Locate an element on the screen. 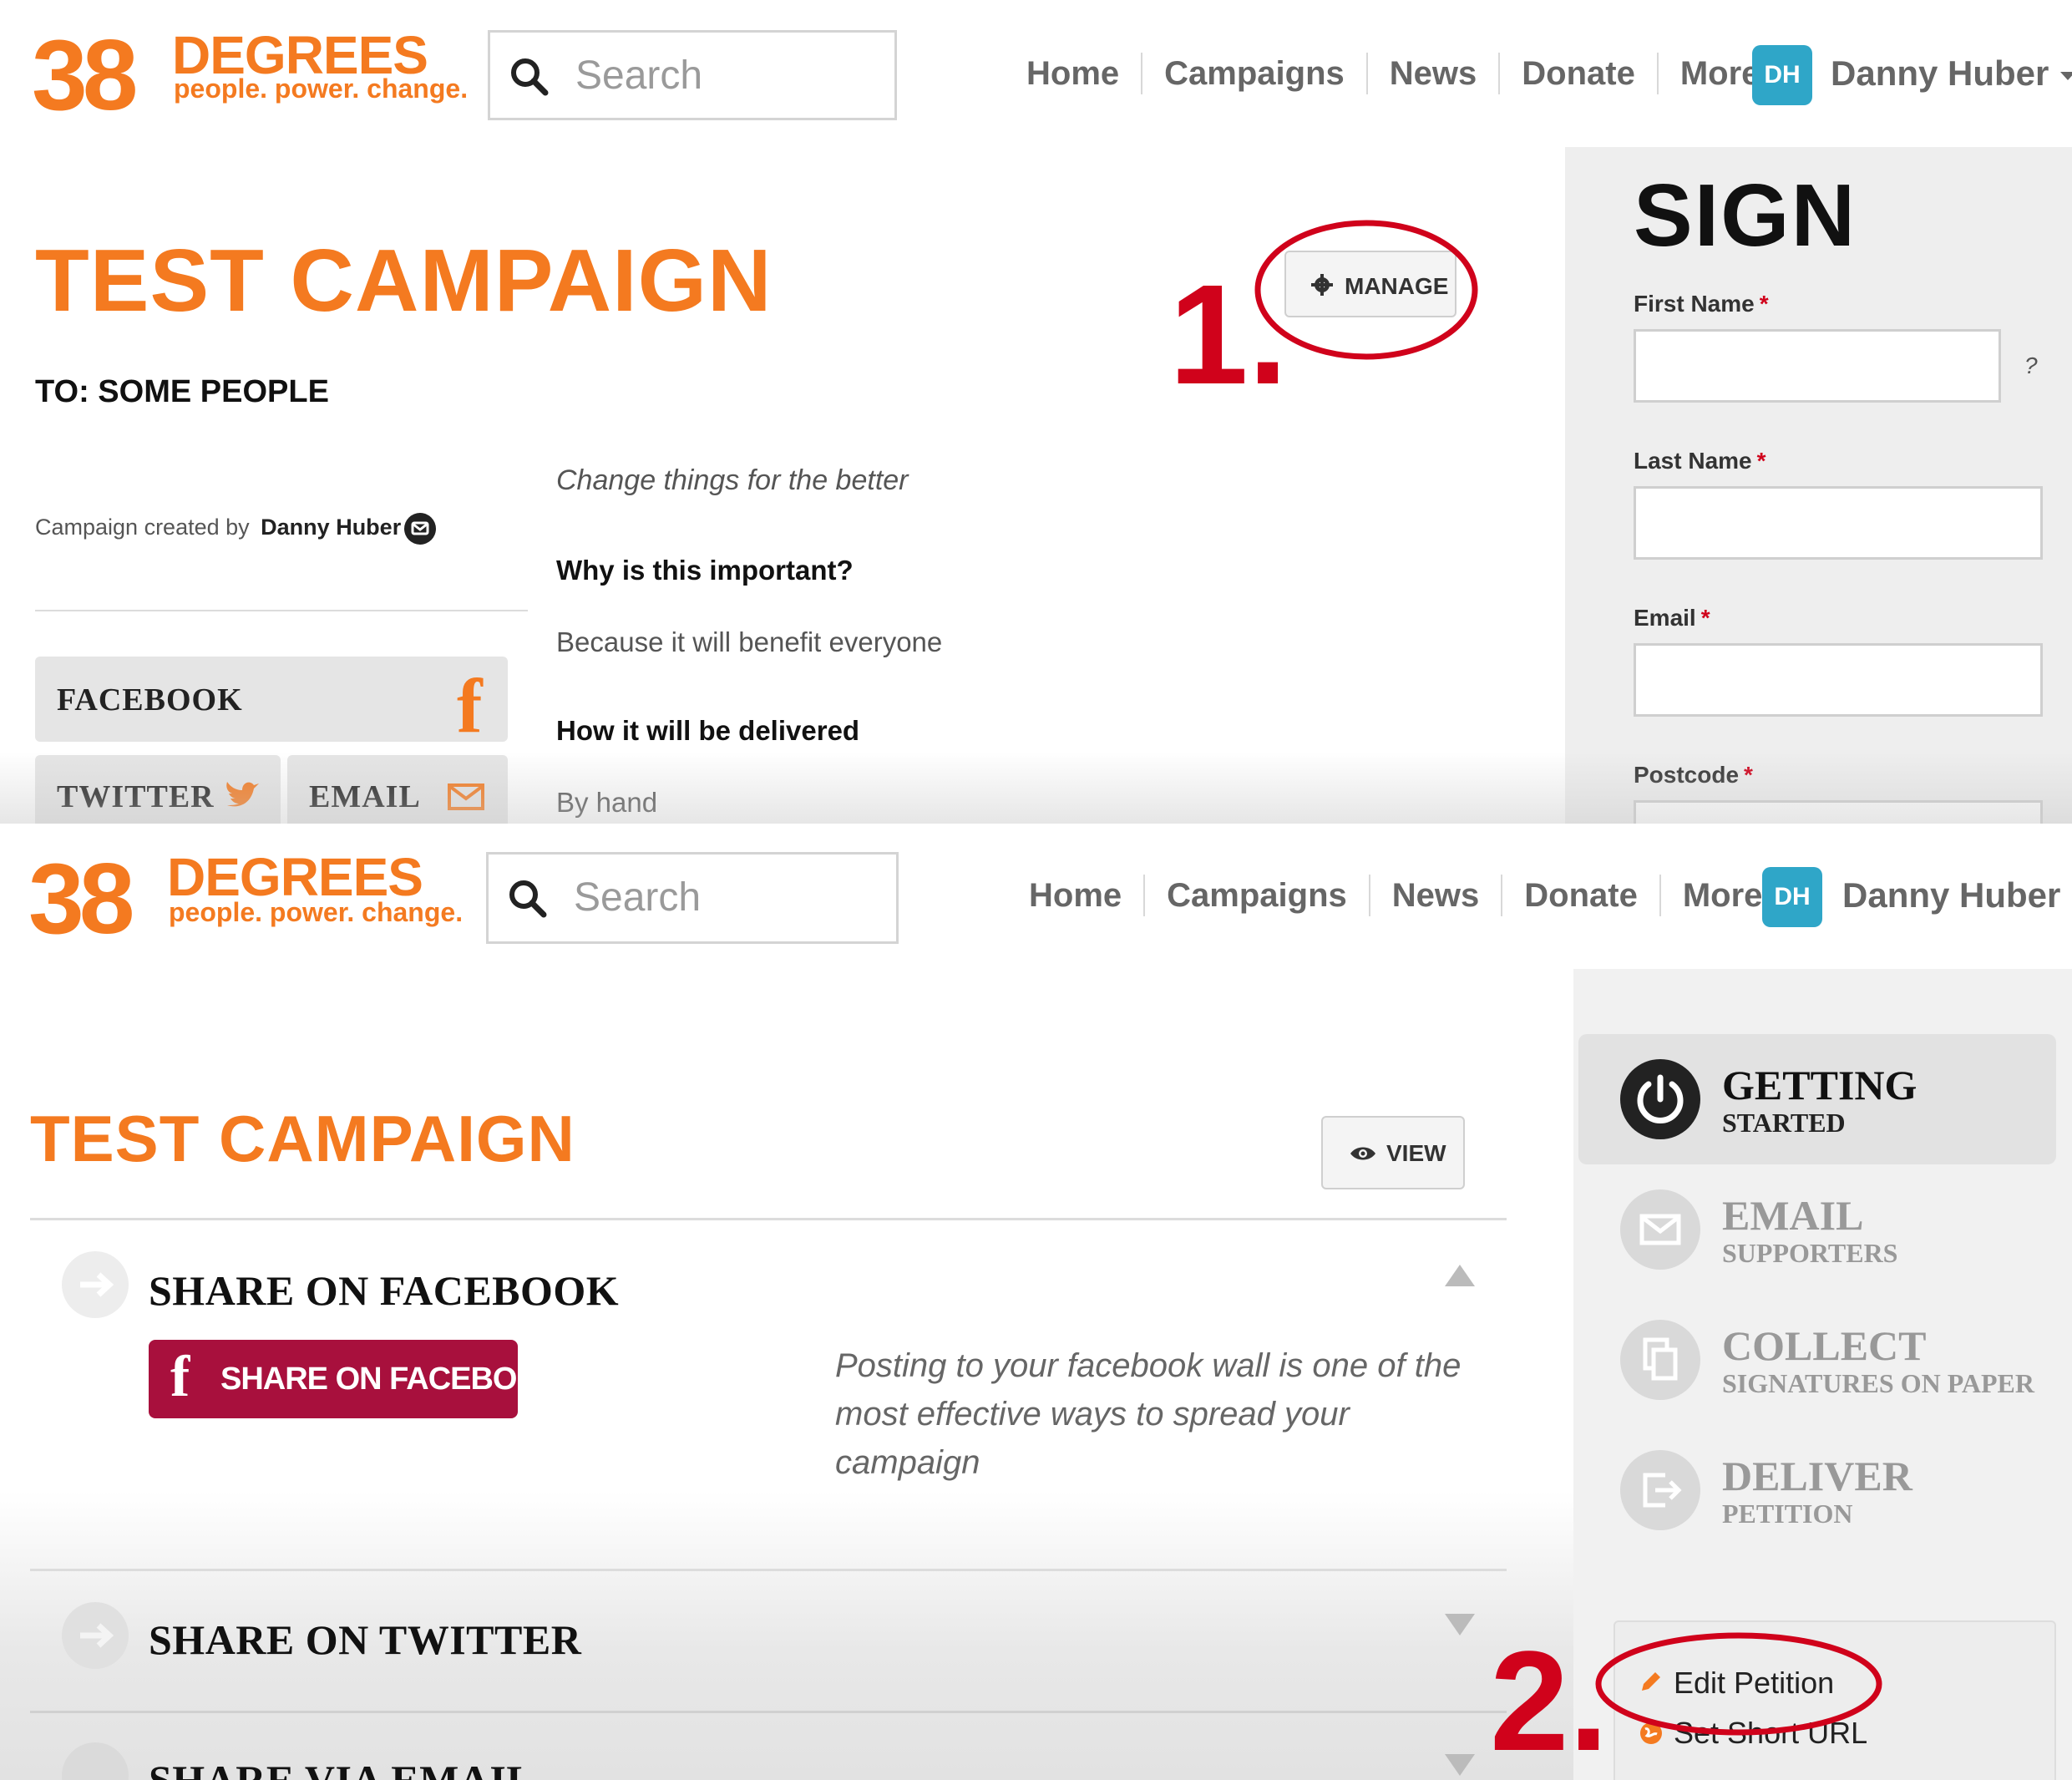 This screenshot has height=1780, width=2072. documents-icon is located at coordinates (1660, 1360).